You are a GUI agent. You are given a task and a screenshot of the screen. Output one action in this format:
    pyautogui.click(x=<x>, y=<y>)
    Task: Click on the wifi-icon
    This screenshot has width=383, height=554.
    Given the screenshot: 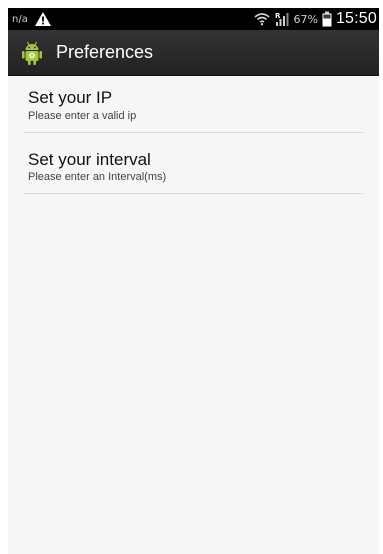 What is the action you would take?
    pyautogui.click(x=261, y=19)
    